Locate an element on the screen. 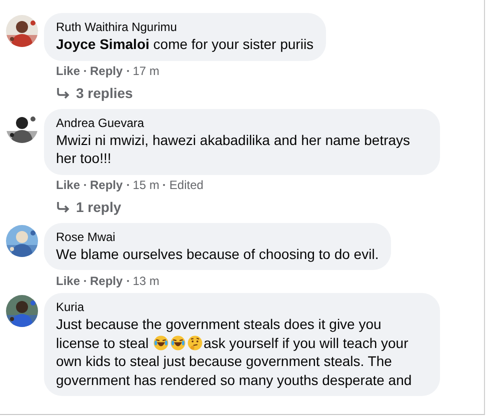 The height and width of the screenshot is (417, 493). comment-time: 17 m is located at coordinates (146, 71).